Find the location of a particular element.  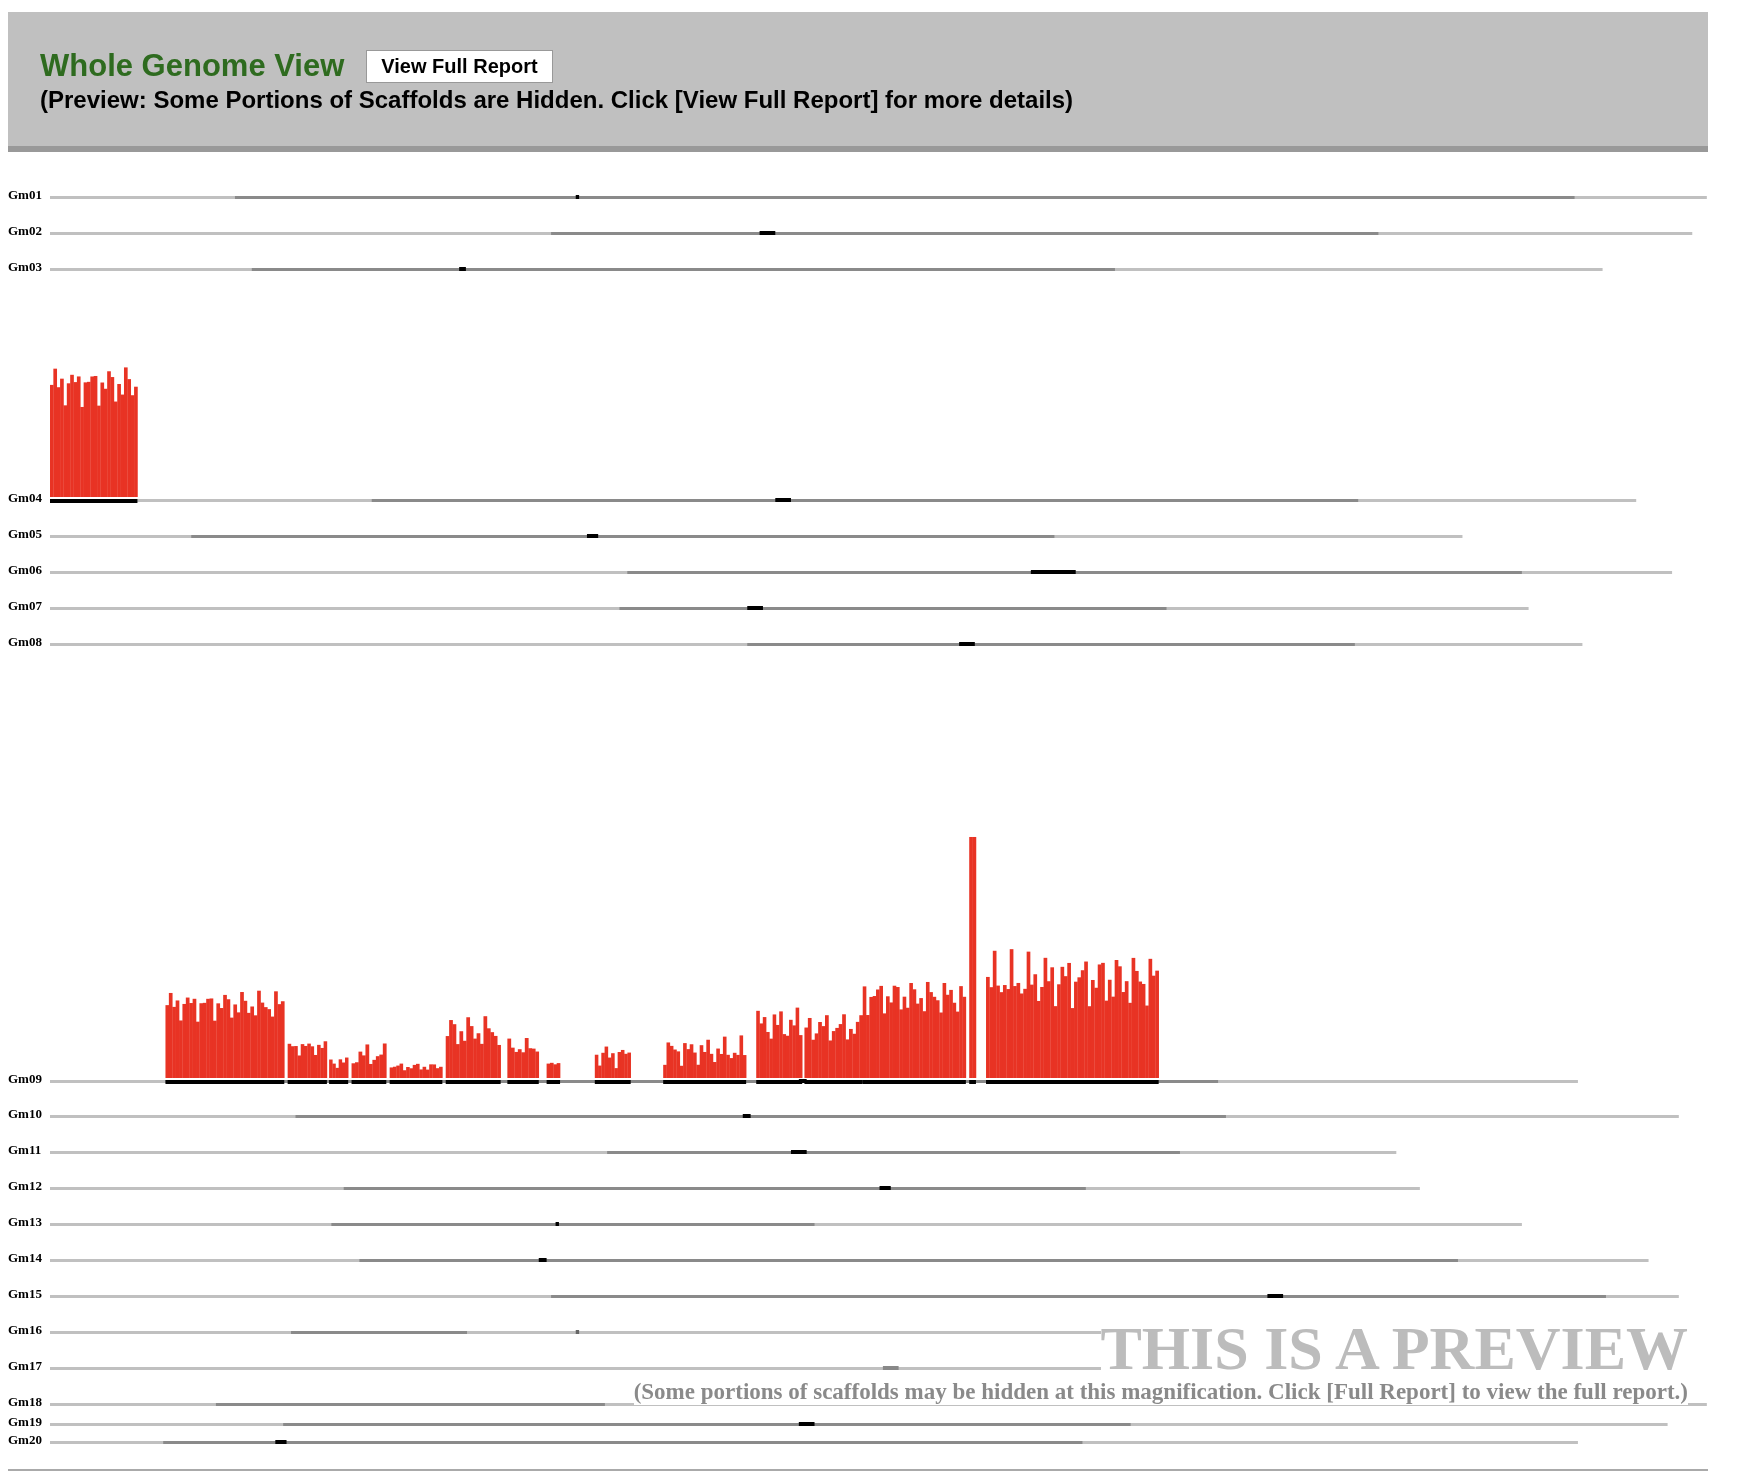

chromosome-label: Gm10 is located at coordinates (25, 1114).